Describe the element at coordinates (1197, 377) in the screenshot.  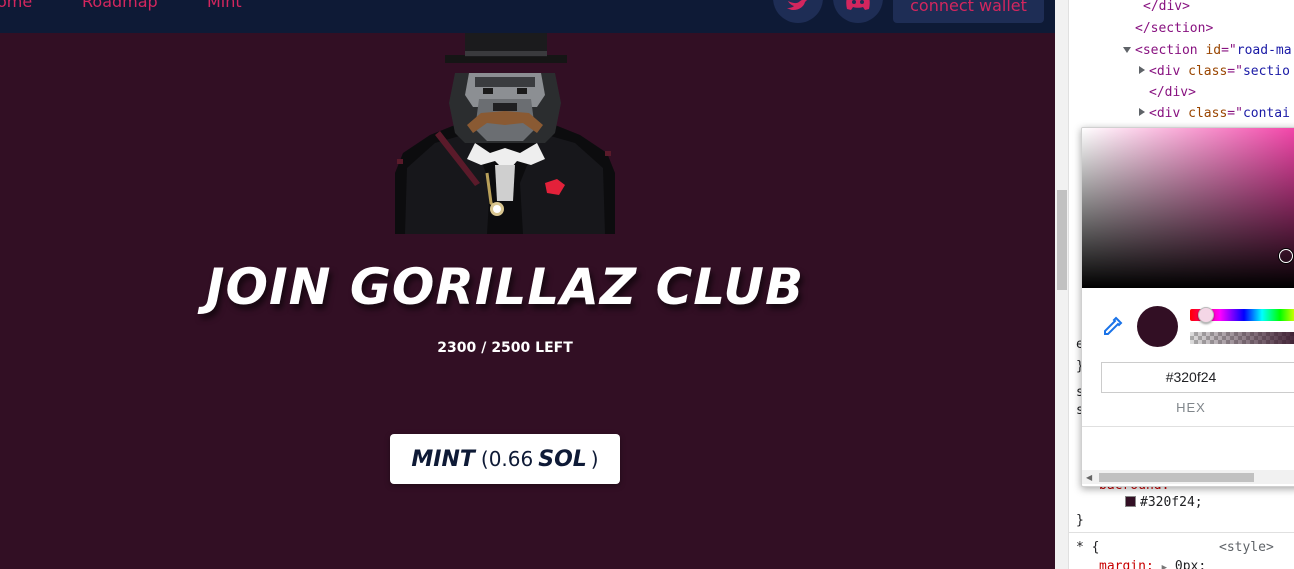
I see `hex-value-input: #320f24` at that location.